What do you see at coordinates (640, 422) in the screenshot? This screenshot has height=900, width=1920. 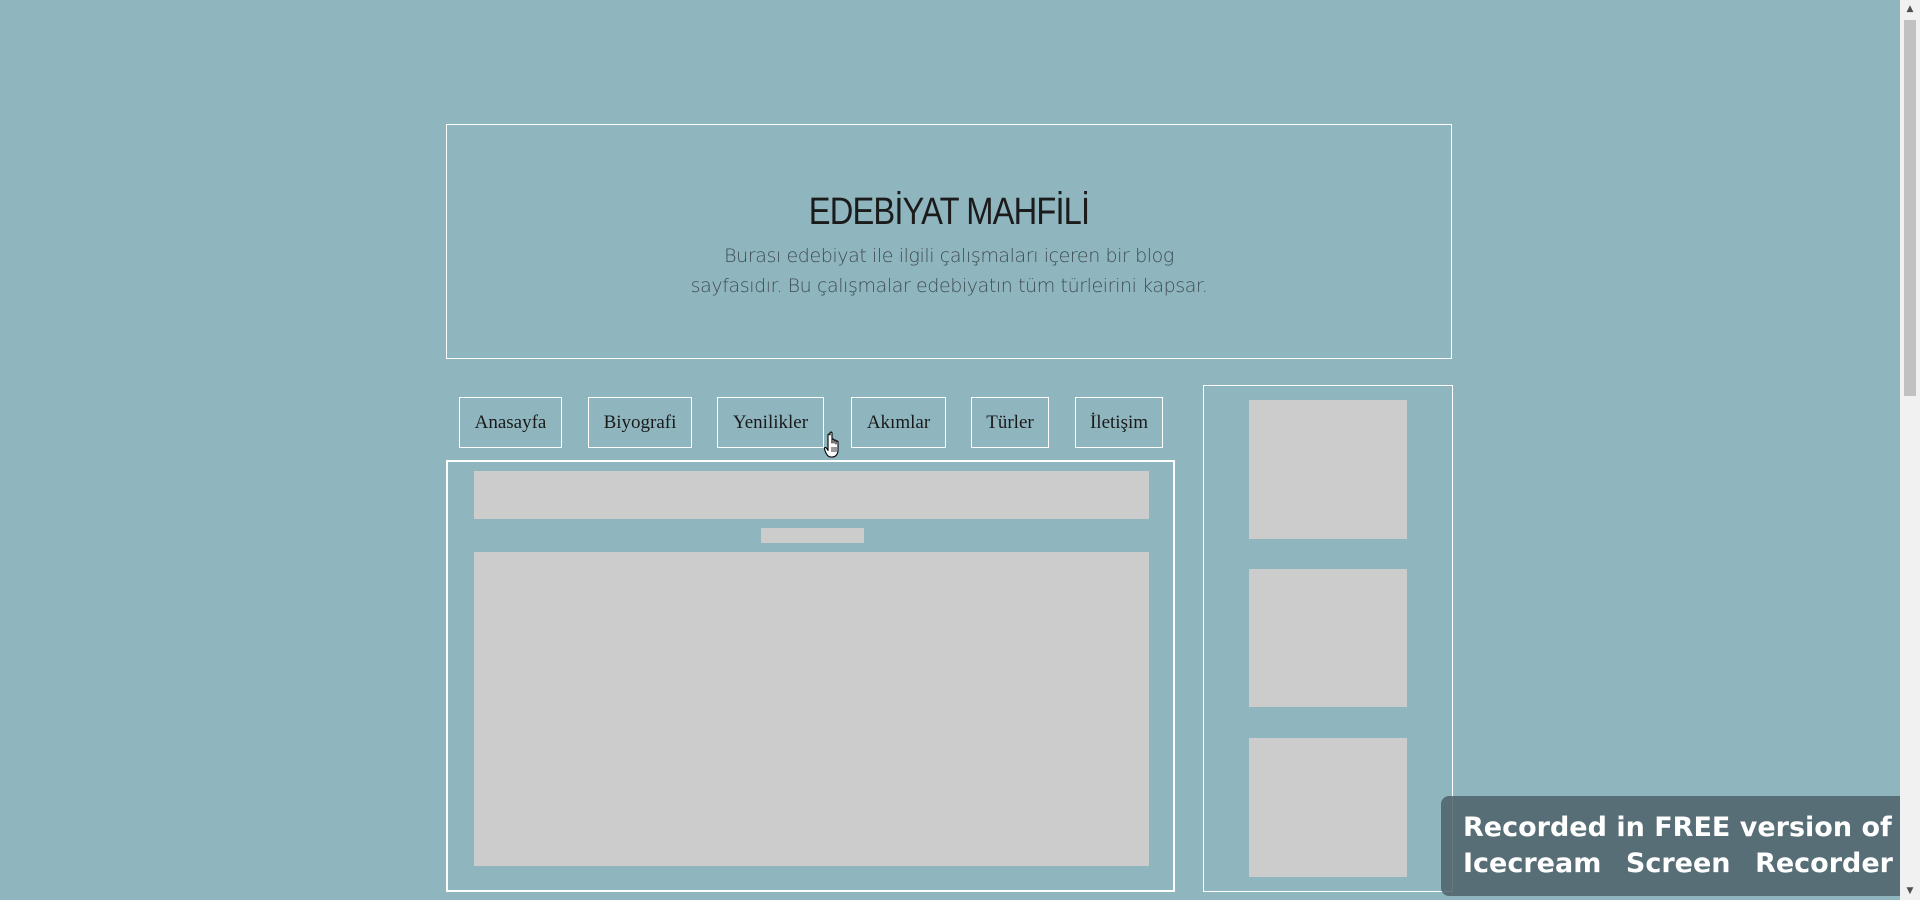 I see `nav-item-biyografi: Biyografi` at bounding box center [640, 422].